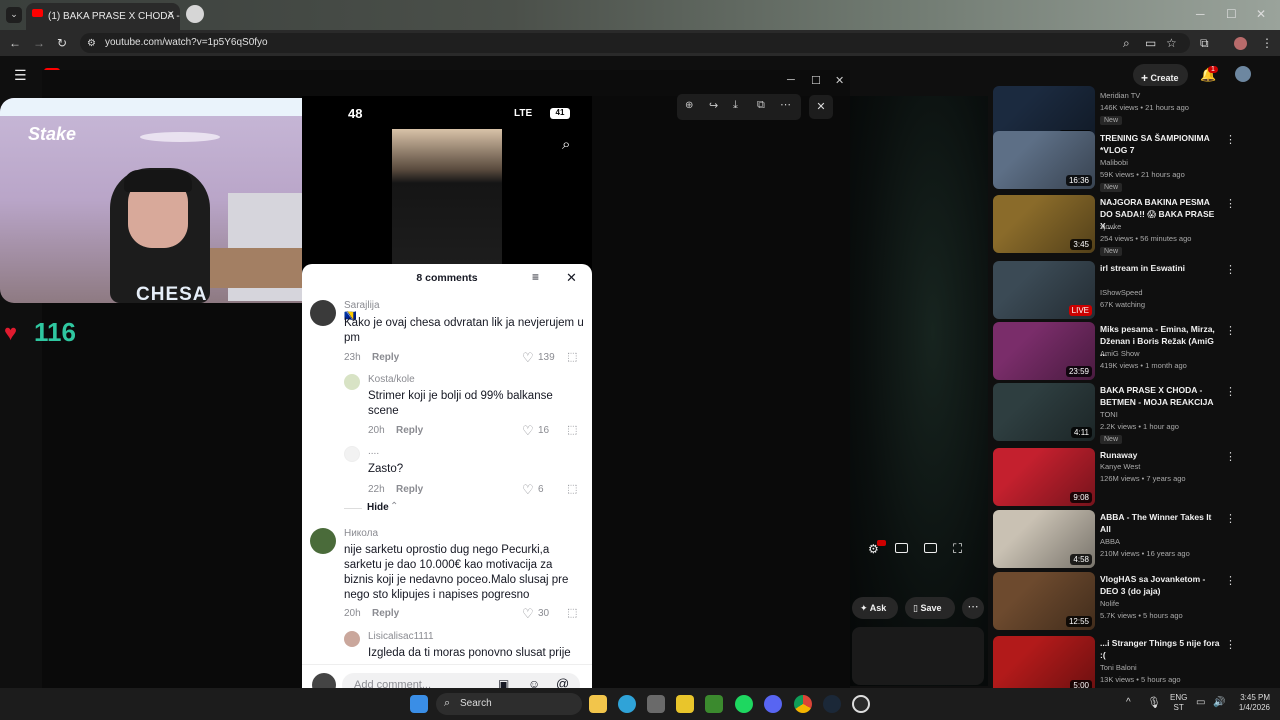 The height and width of the screenshot is (720, 1280). I want to click on video-thumbnail: 9:08, so click(1044, 477).